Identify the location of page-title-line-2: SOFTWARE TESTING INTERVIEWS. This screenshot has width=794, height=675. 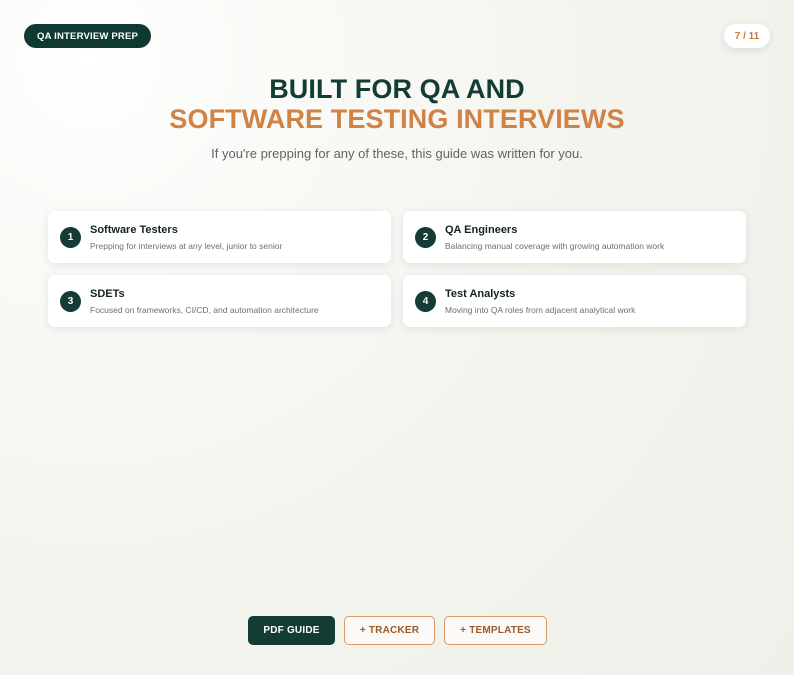
(397, 119).